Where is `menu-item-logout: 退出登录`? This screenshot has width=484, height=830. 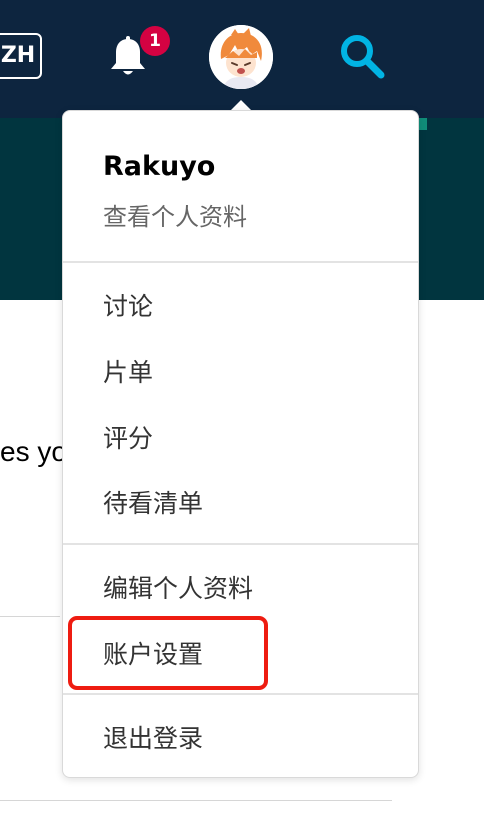
menu-item-logout: 退出登录 is located at coordinates (153, 737).